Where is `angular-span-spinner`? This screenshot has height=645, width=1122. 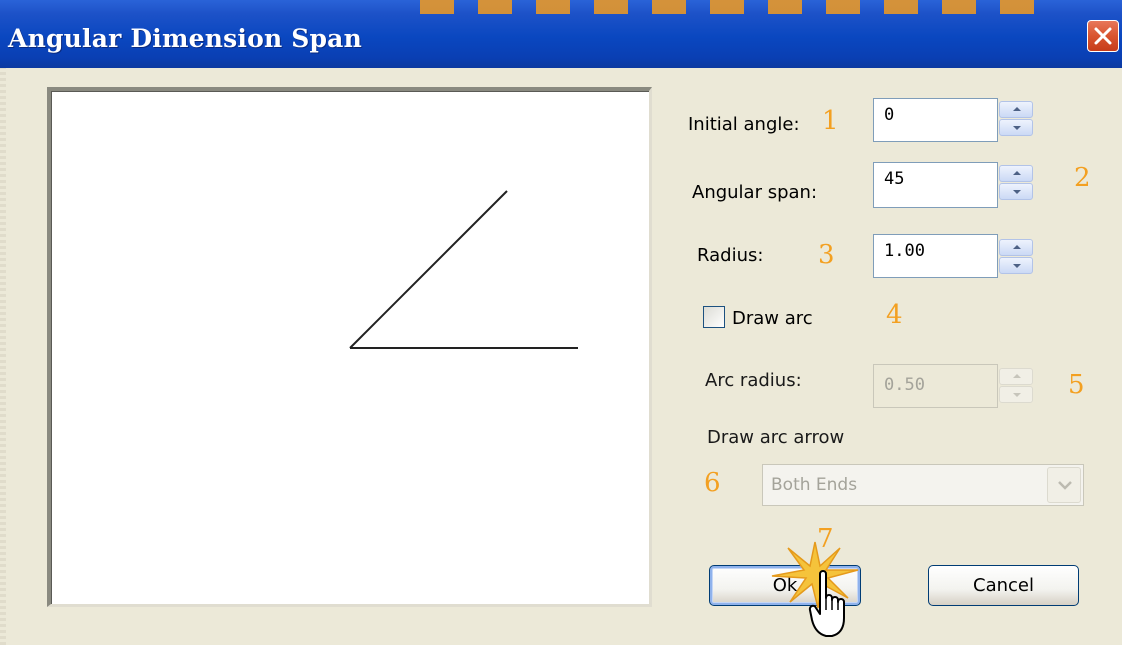
angular-span-spinner is located at coordinates (1016, 183).